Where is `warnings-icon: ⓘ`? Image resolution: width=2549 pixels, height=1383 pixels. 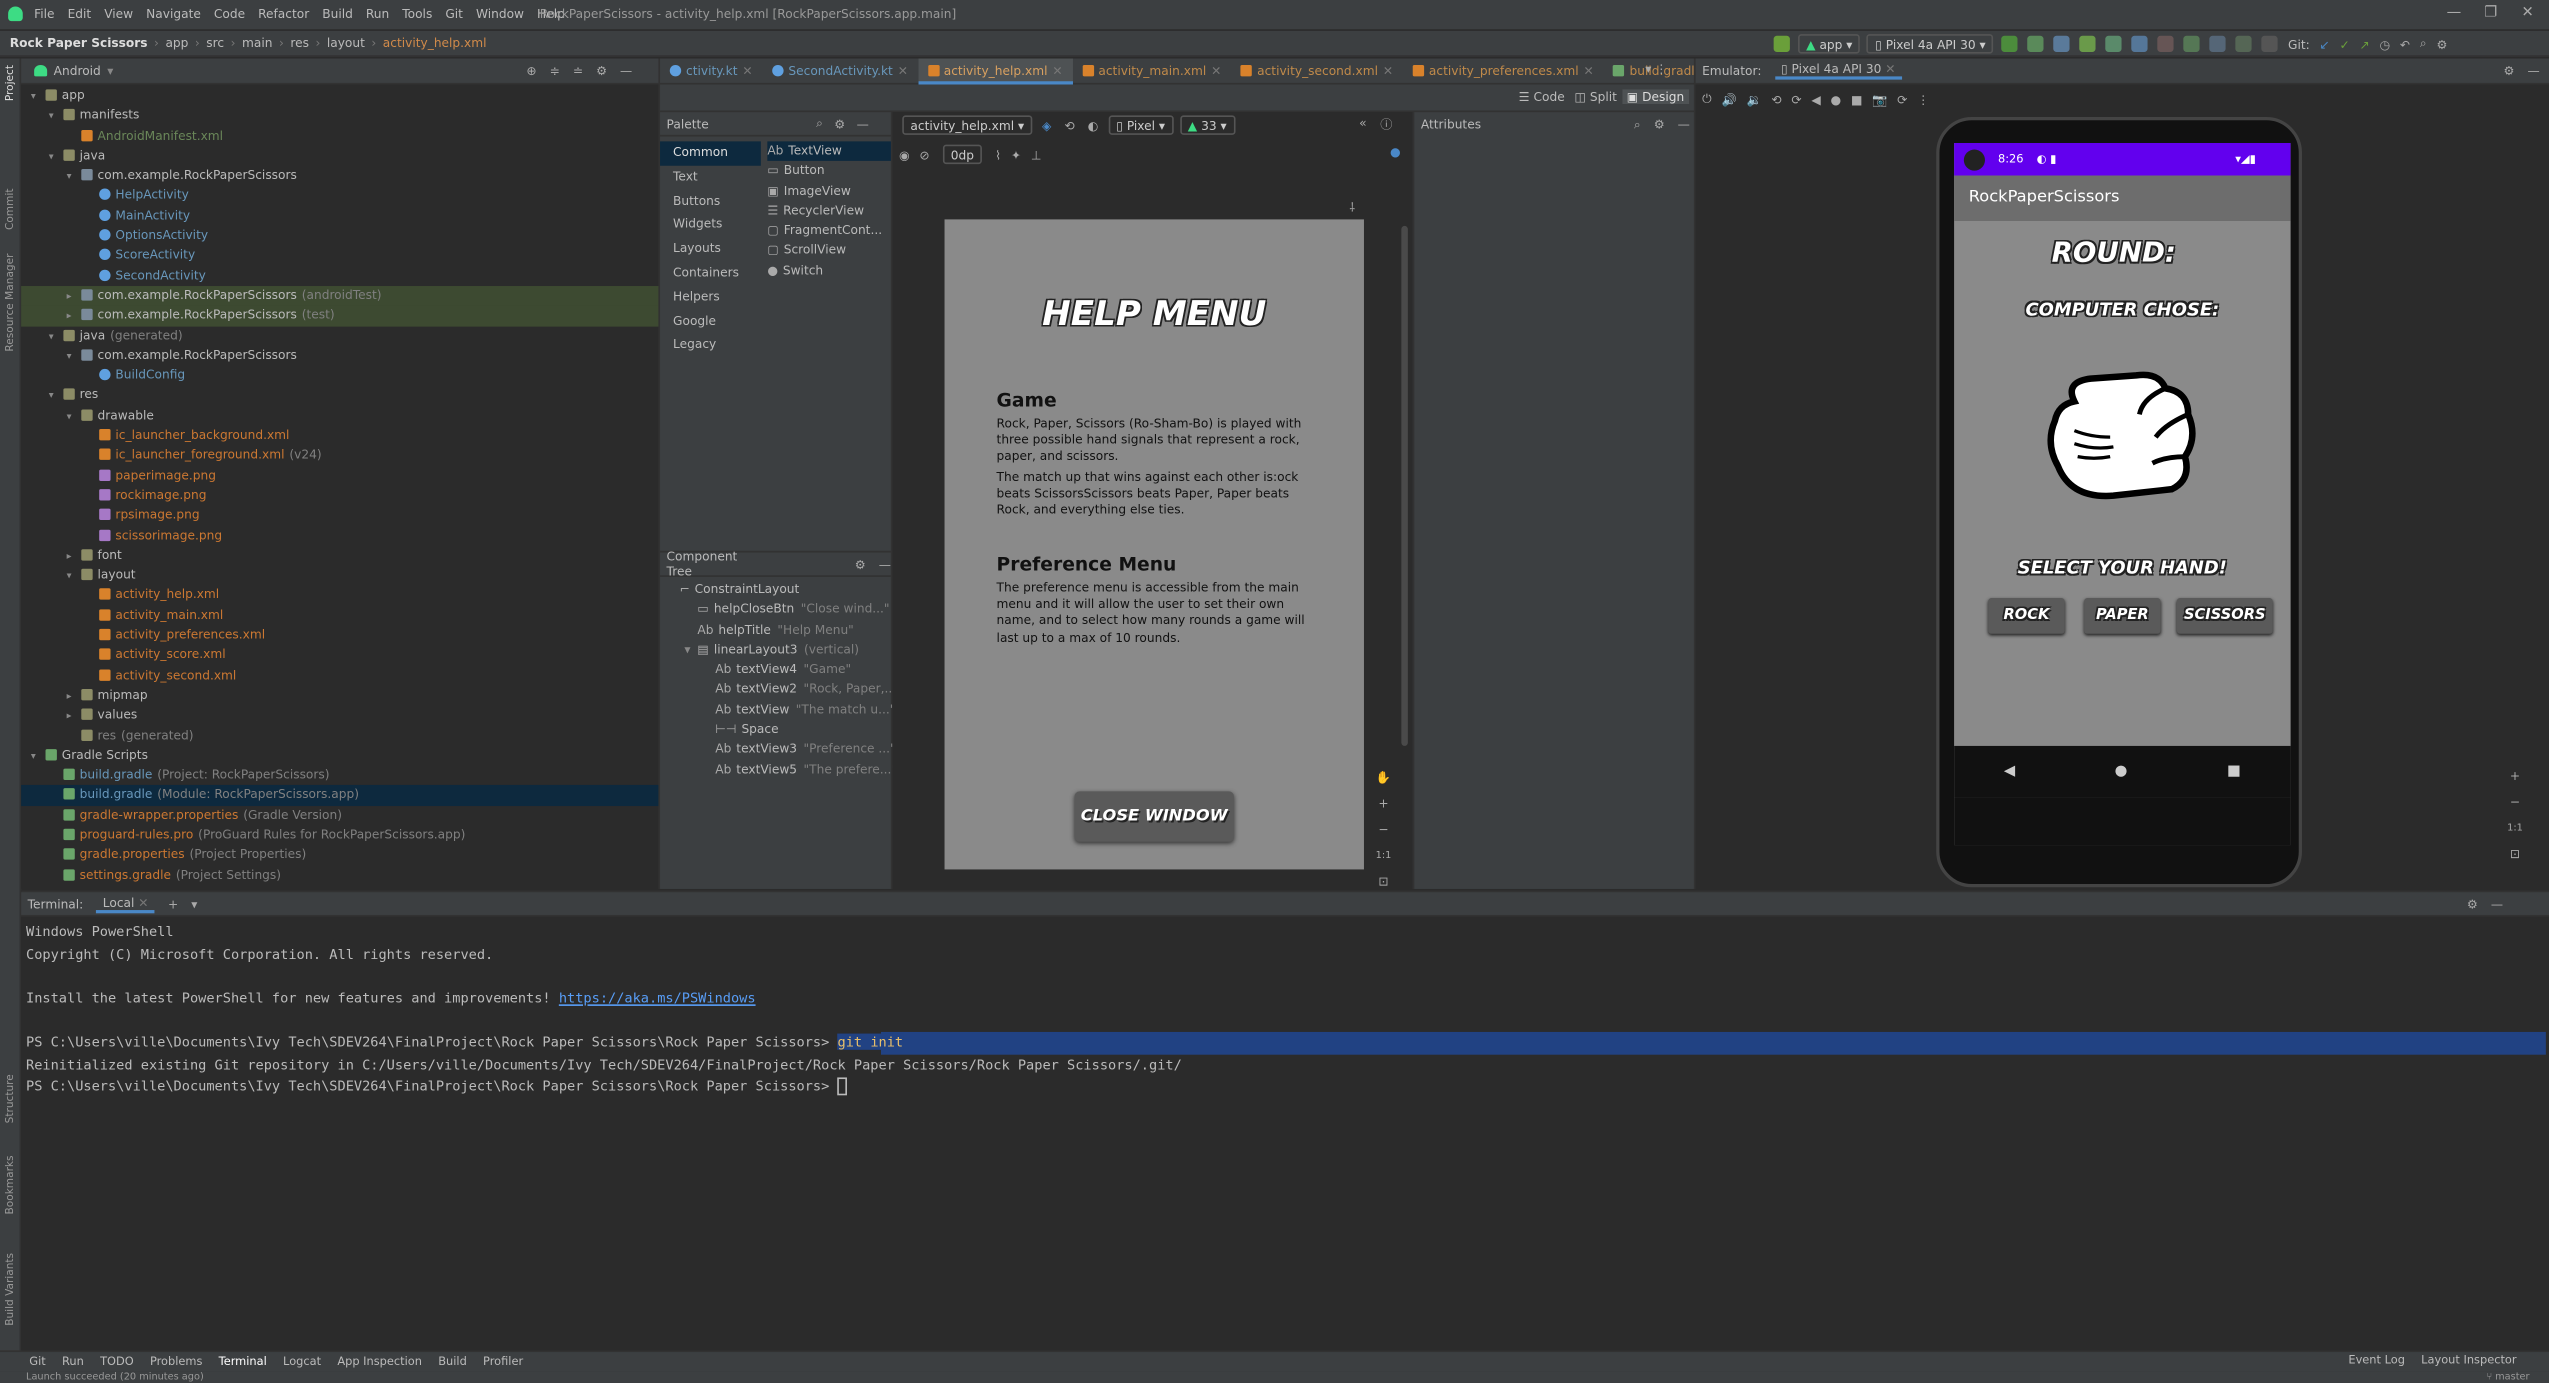 warnings-icon: ⓘ is located at coordinates (1386, 124).